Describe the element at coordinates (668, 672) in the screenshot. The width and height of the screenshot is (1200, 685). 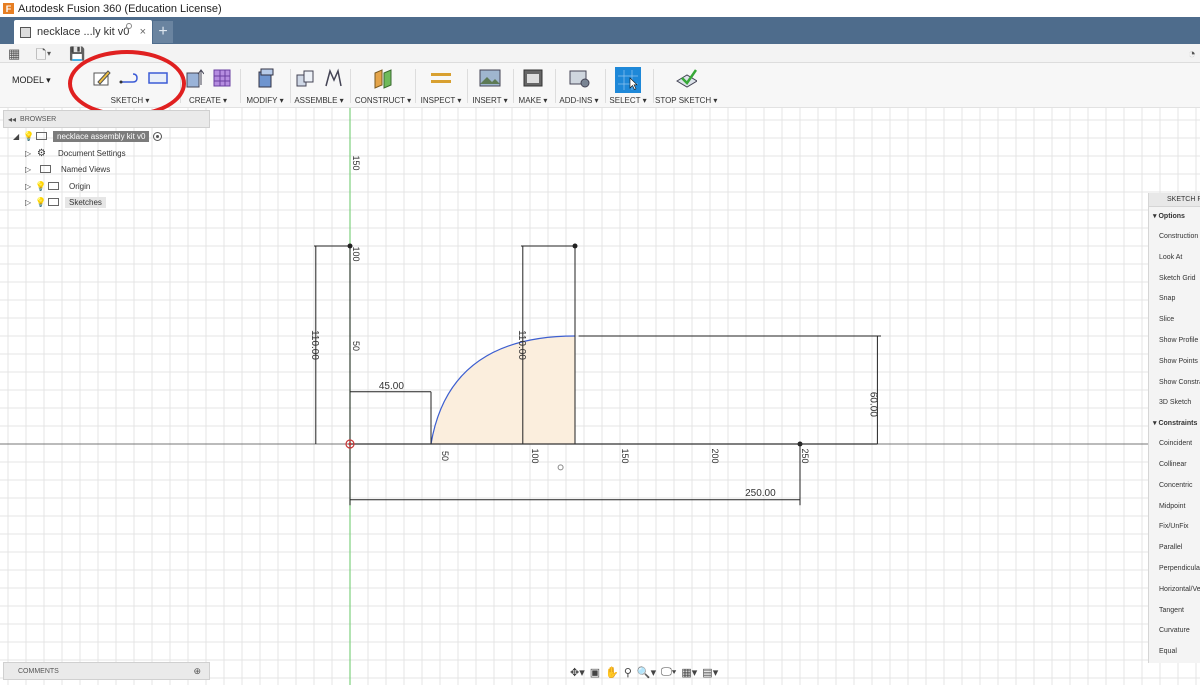
I see `display-settings-icon: 🖵▾` at that location.